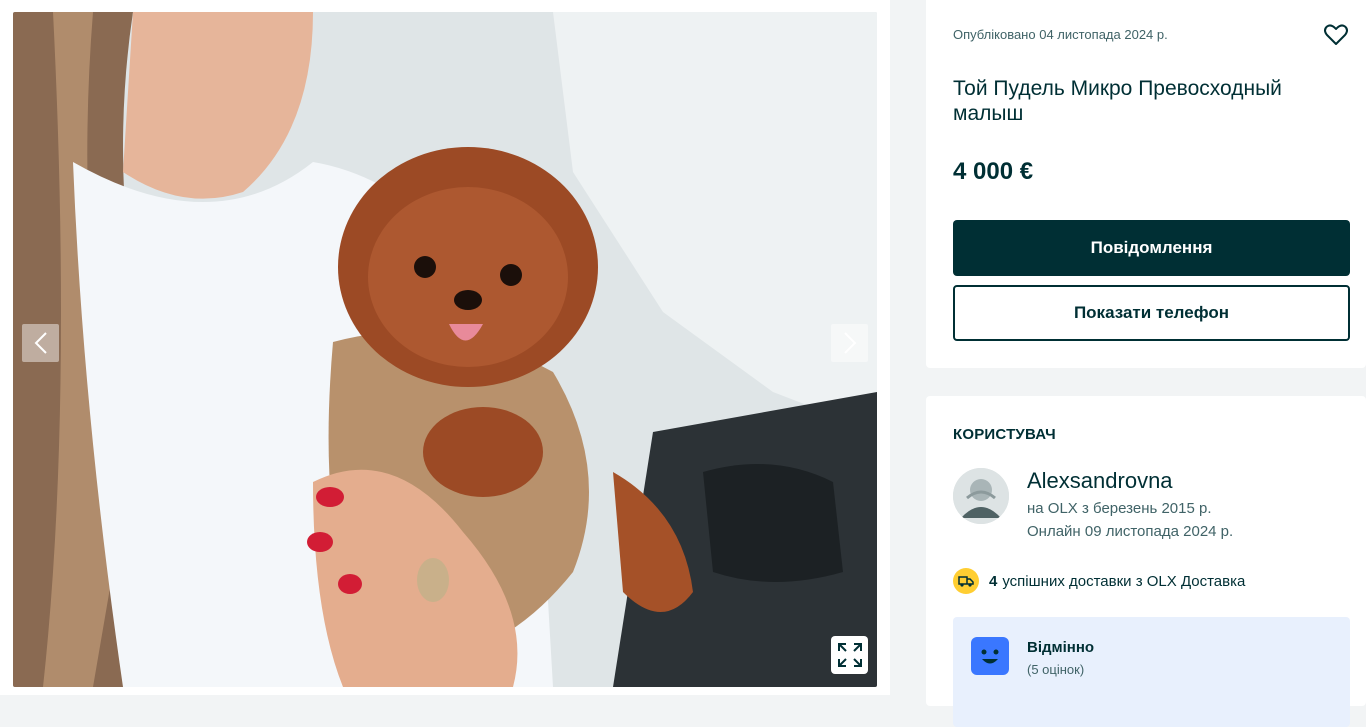 This screenshot has height=727, width=1366. What do you see at coordinates (1004, 434) in the screenshot?
I see `user-heading: КОРИСТУВАЧ` at bounding box center [1004, 434].